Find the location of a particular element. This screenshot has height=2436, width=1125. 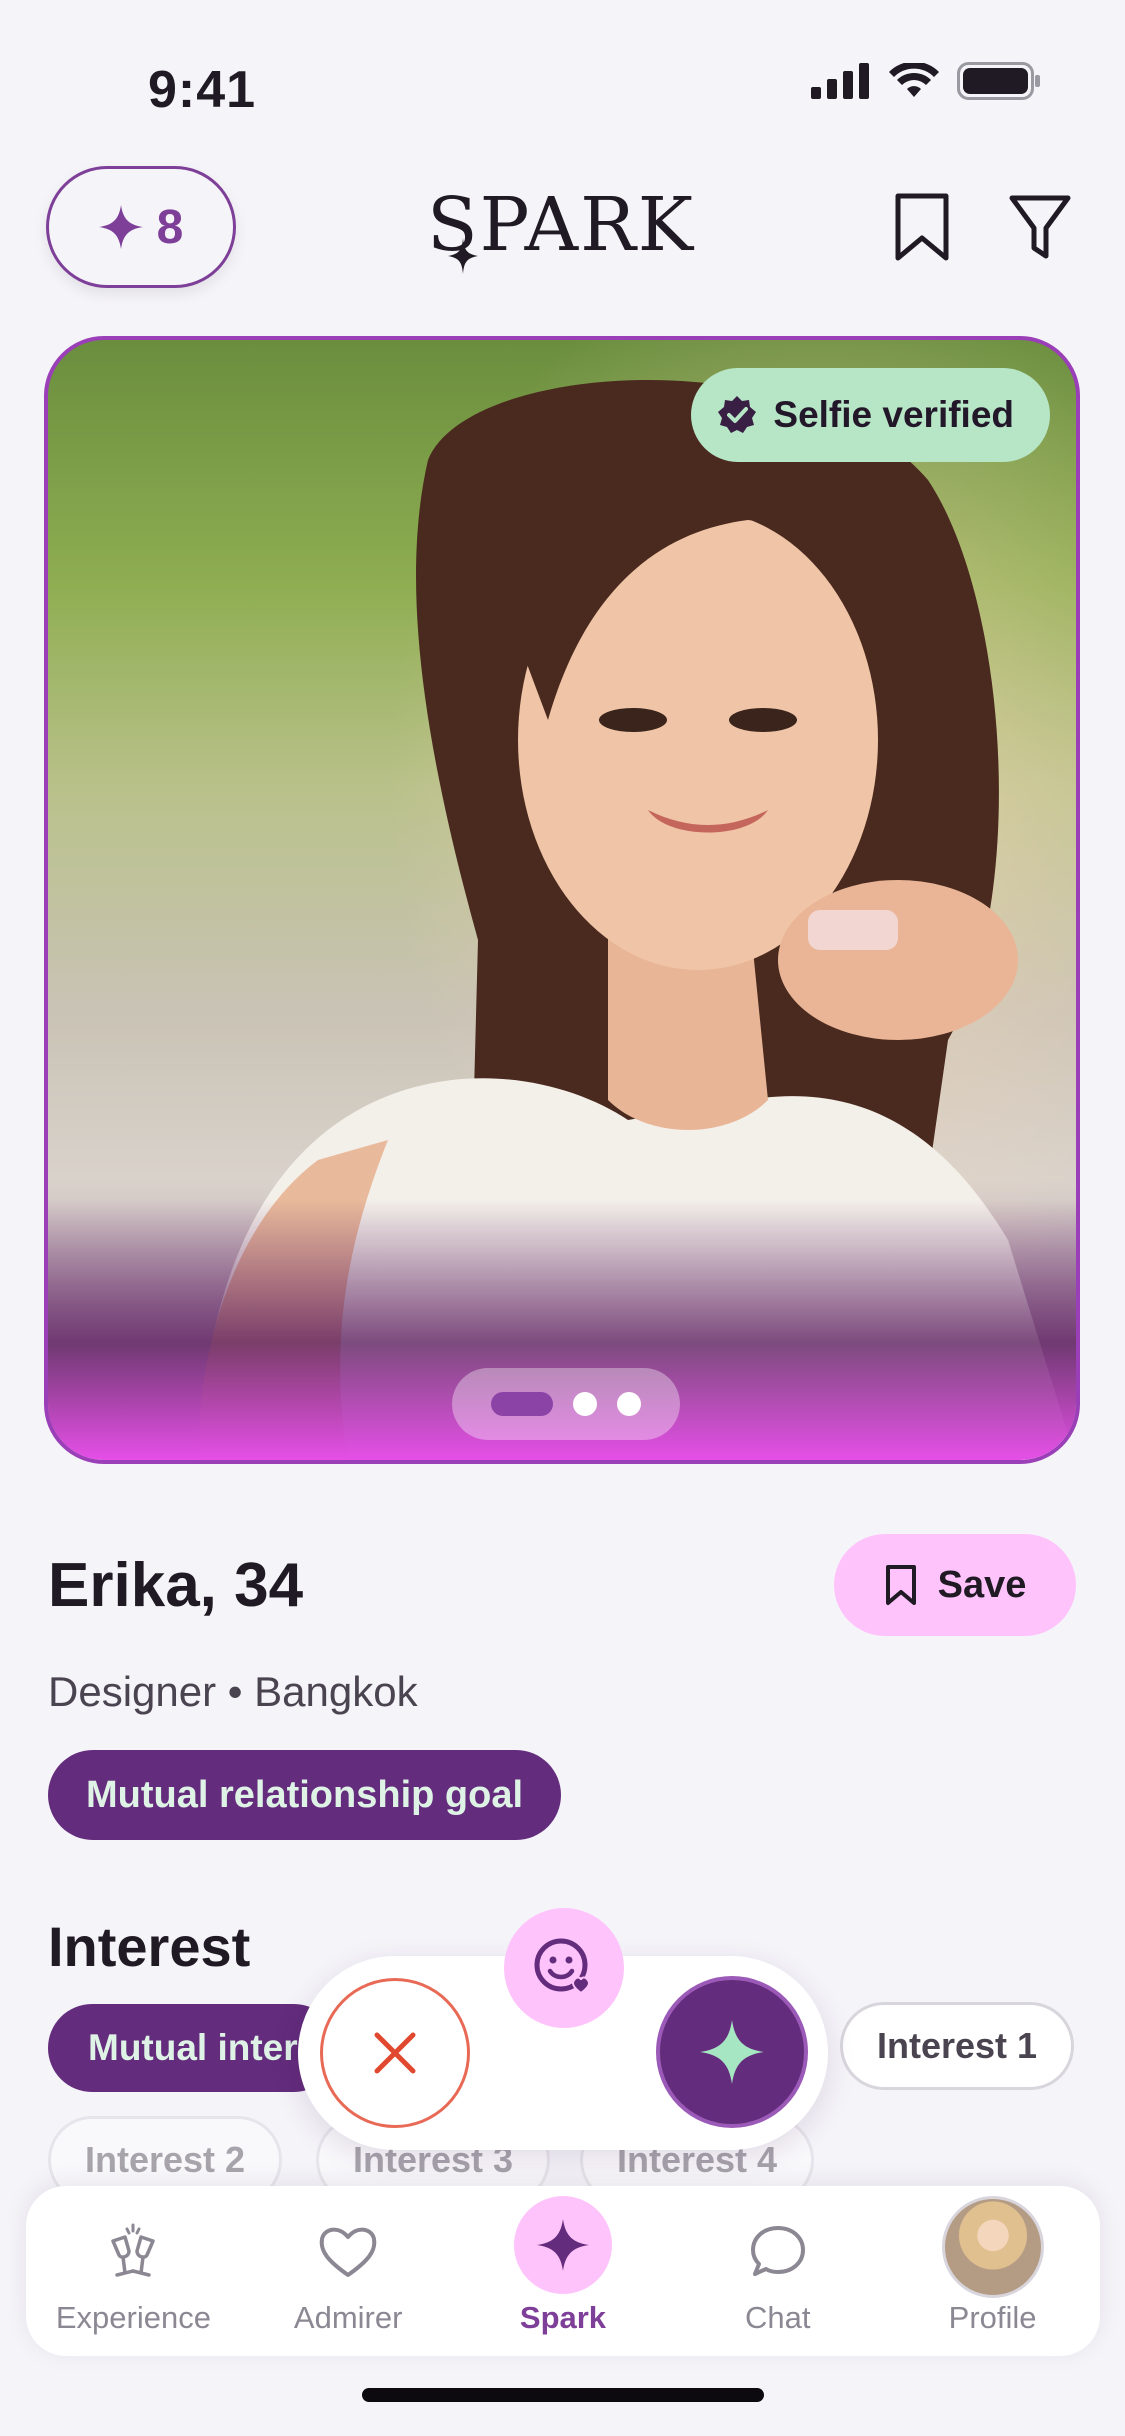

battery-icon is located at coordinates (998, 81).